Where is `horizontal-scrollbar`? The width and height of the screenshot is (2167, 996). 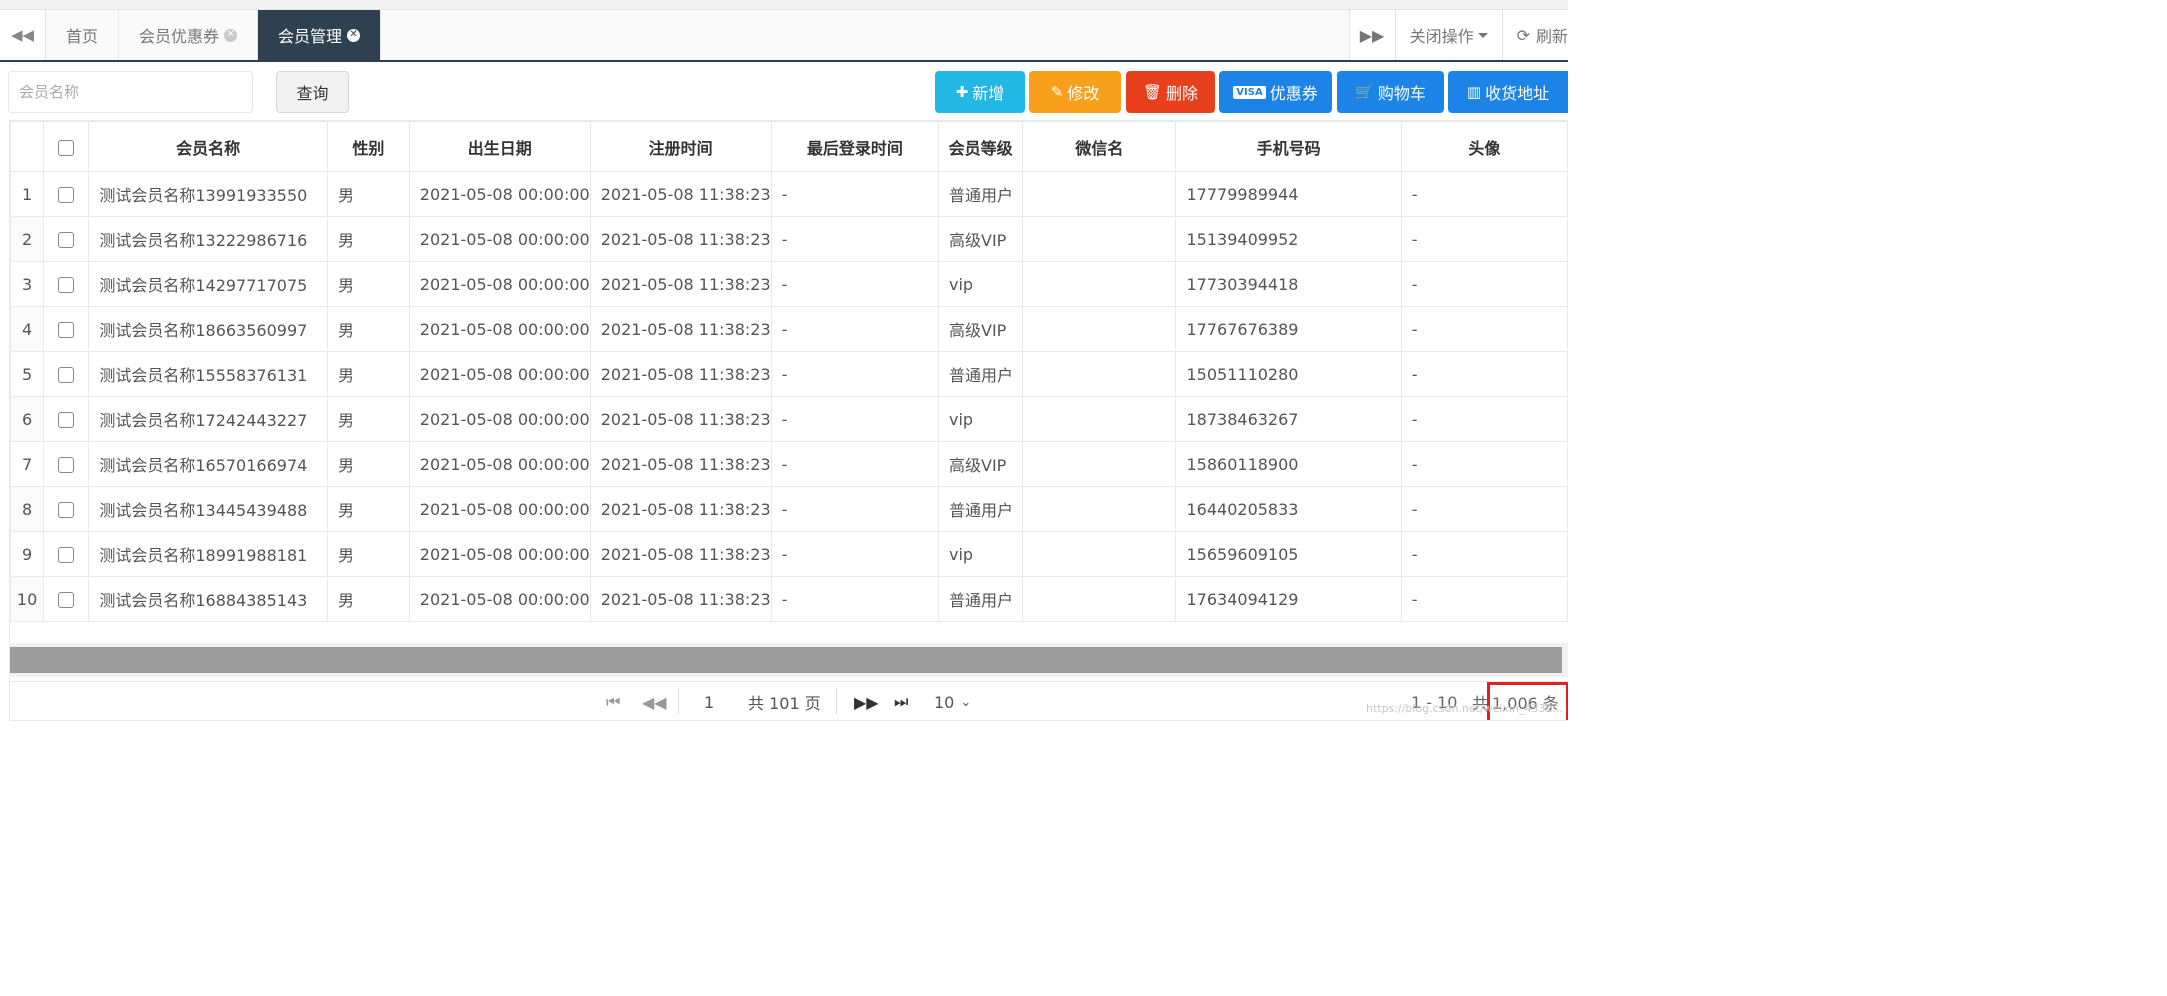
horizontal-scrollbar is located at coordinates (786, 660).